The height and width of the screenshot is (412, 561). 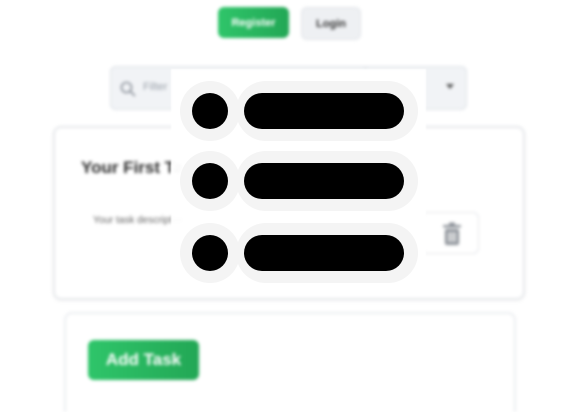 What do you see at coordinates (331, 23) in the screenshot?
I see `login-button: Login` at bounding box center [331, 23].